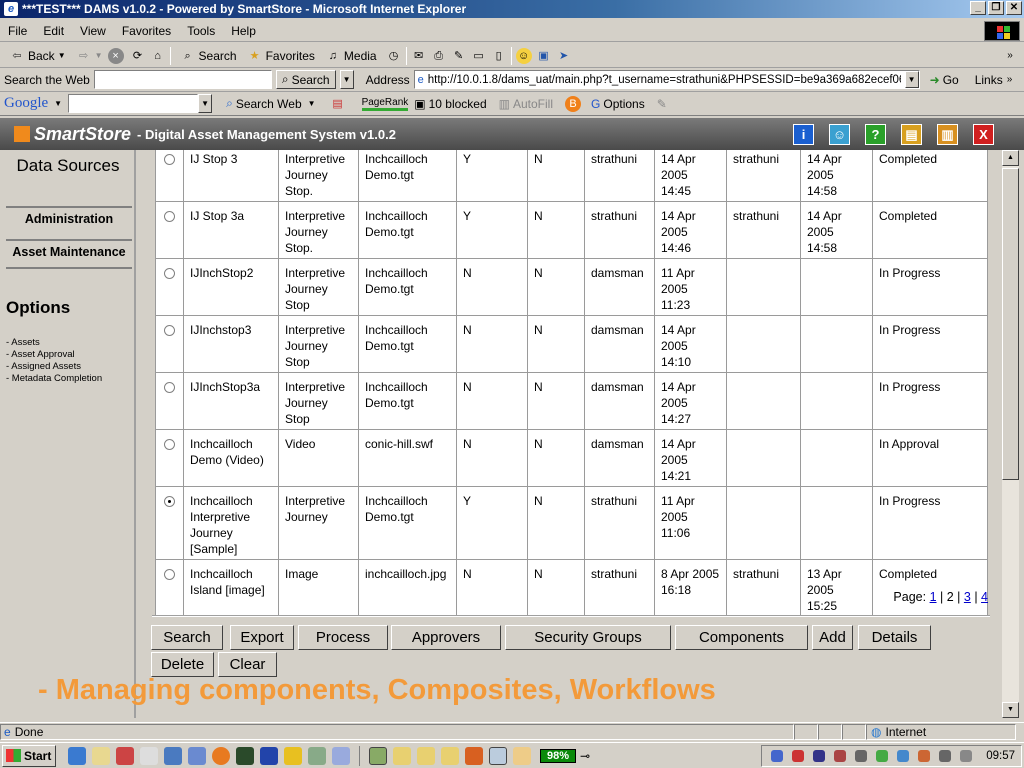 This screenshot has height=768, width=1024. I want to click on stop-icon: ×, so click(115, 55).